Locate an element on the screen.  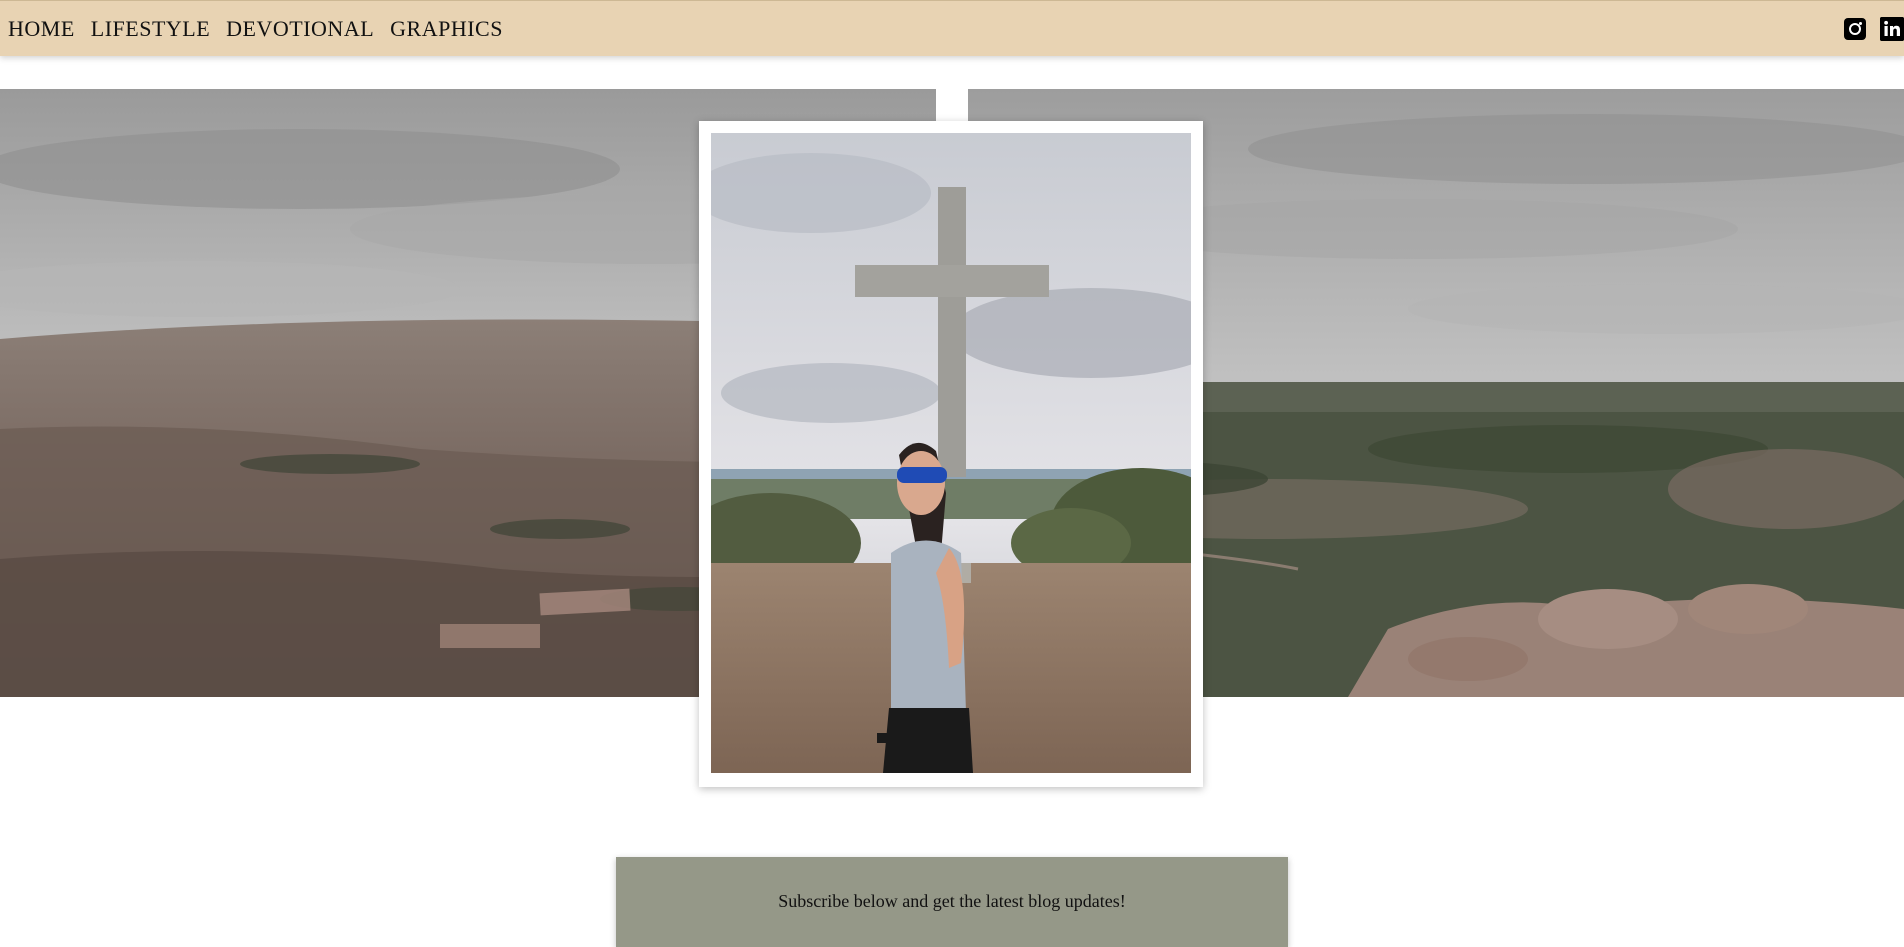
nav-link-graphics: GRAPHICS is located at coordinates (446, 29).